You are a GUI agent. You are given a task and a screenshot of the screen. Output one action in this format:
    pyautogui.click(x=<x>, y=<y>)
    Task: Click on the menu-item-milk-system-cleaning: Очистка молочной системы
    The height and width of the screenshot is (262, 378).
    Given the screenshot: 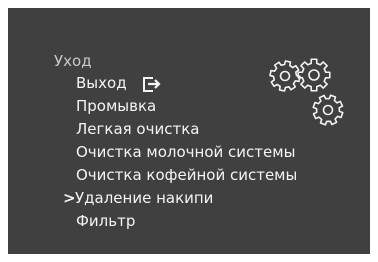 What is the action you would take?
    pyautogui.click(x=185, y=152)
    